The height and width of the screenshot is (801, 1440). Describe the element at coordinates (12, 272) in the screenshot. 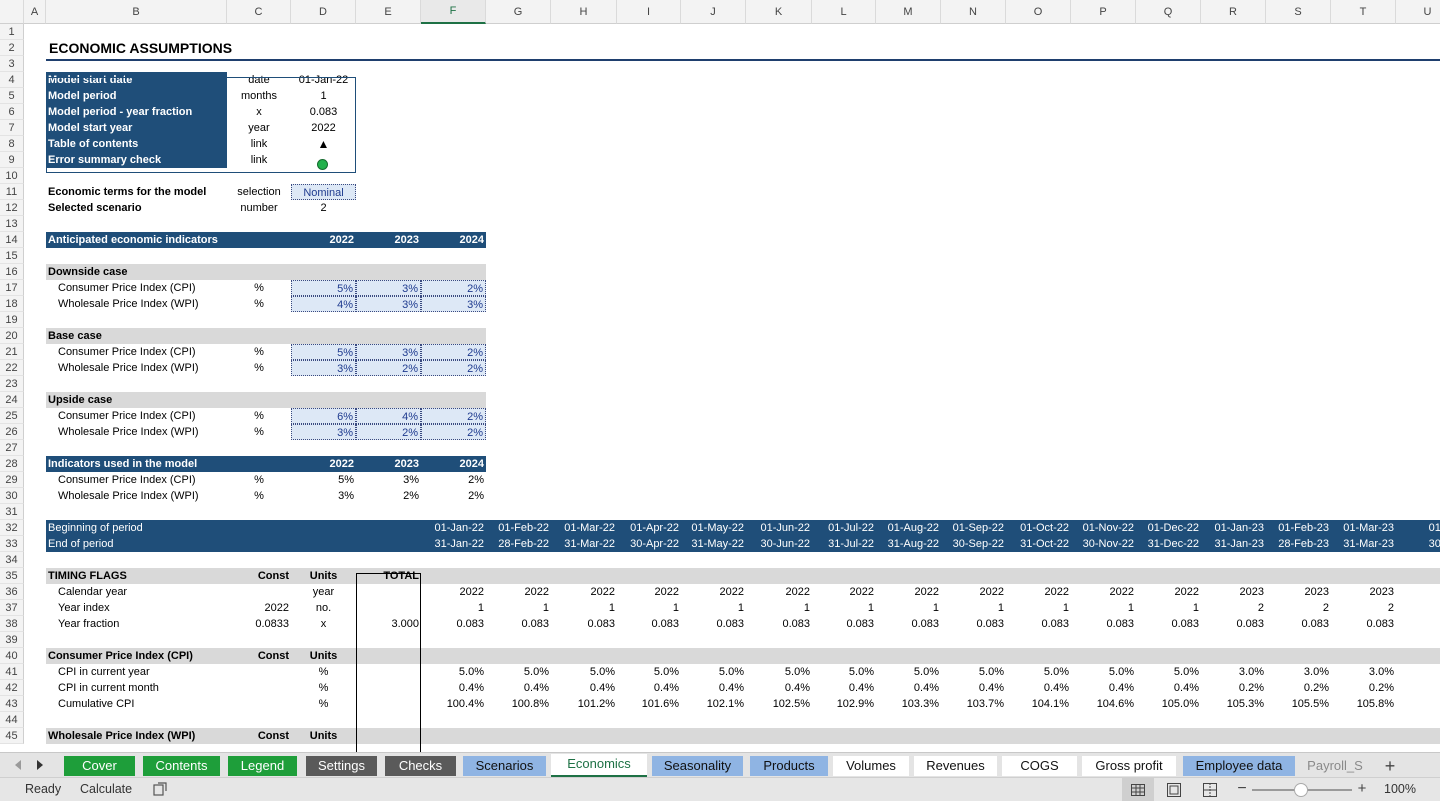

I see `row-header-16: 16` at that location.